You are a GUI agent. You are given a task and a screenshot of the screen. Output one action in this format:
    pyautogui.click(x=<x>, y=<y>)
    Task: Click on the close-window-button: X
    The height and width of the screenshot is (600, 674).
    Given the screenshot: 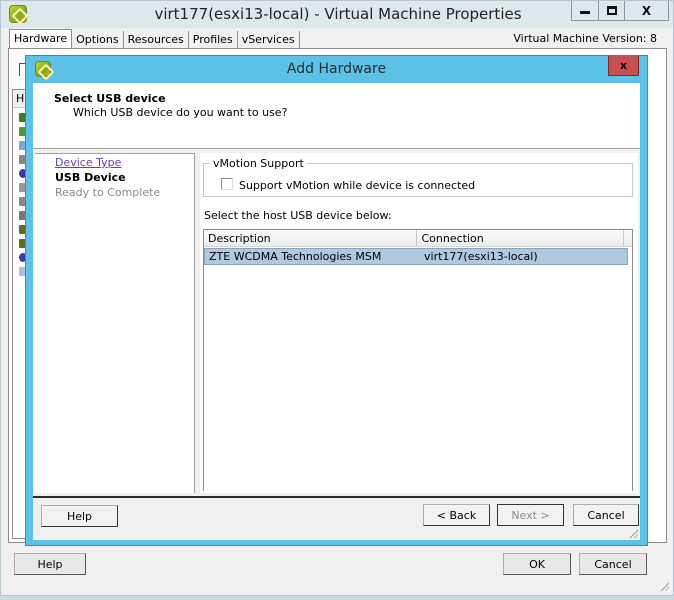 What is the action you would take?
    pyautogui.click(x=646, y=10)
    